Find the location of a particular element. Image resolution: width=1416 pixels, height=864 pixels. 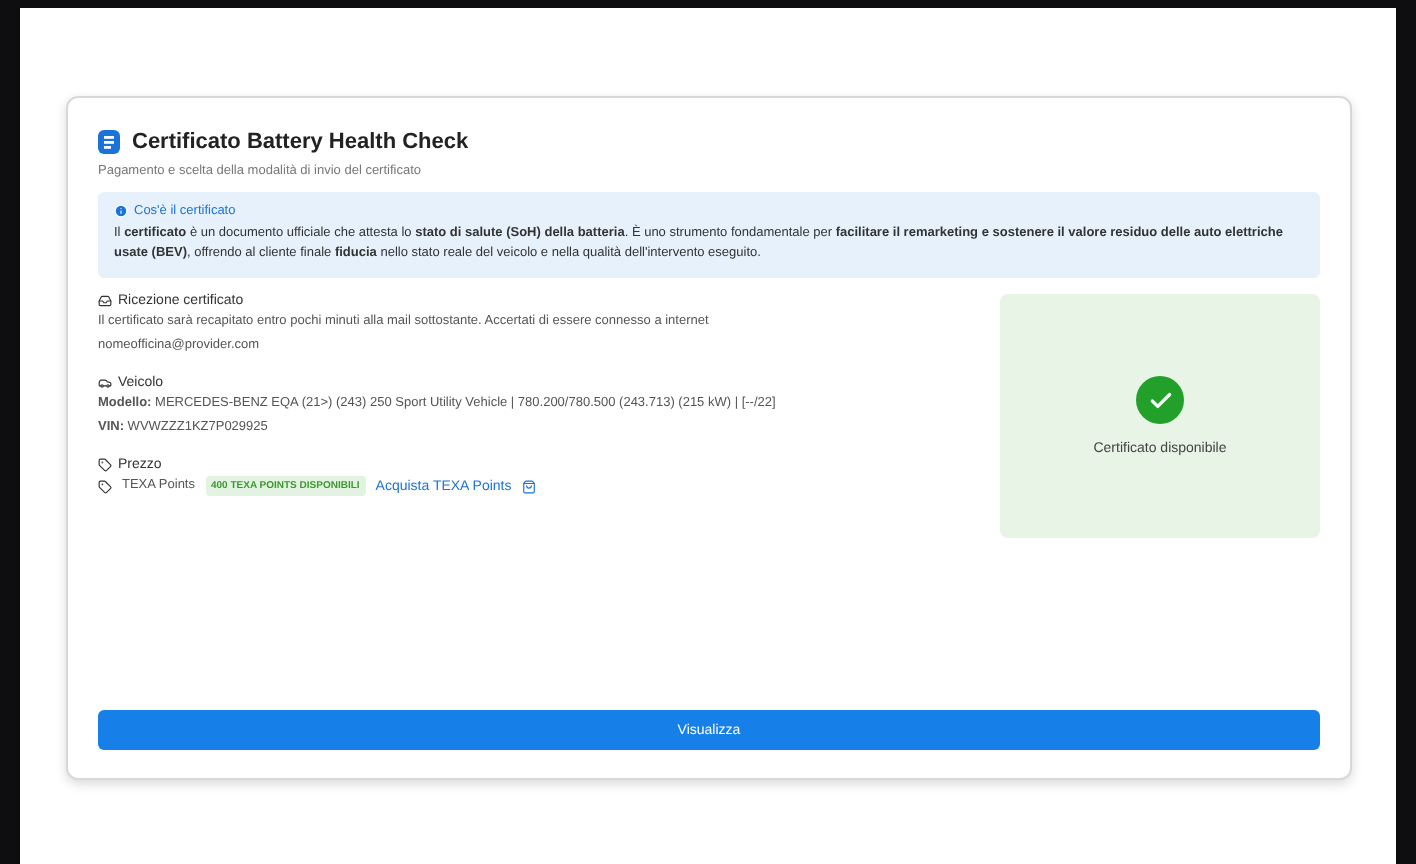

check-icon is located at coordinates (1160, 400).